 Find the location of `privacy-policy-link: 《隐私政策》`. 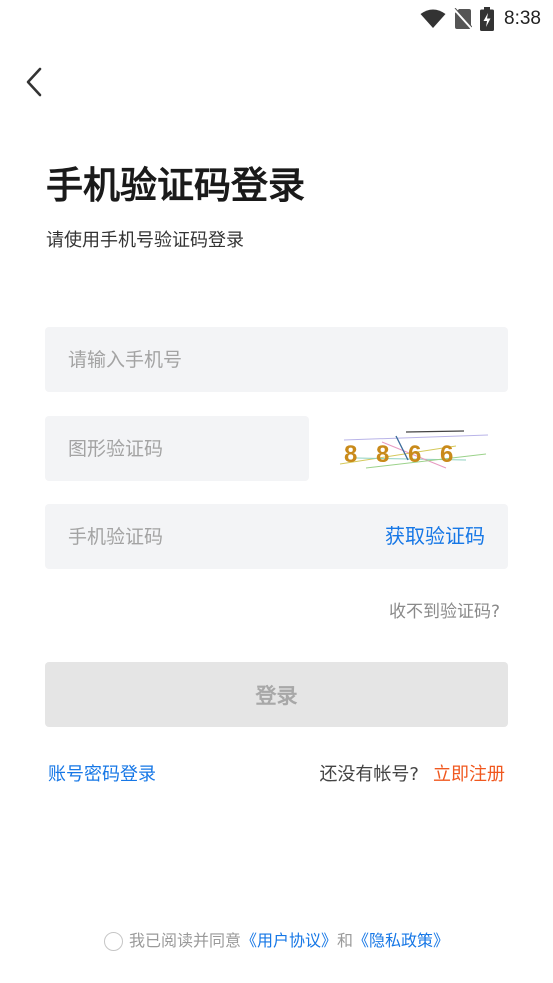

privacy-policy-link: 《隐私政策》 is located at coordinates (401, 941).